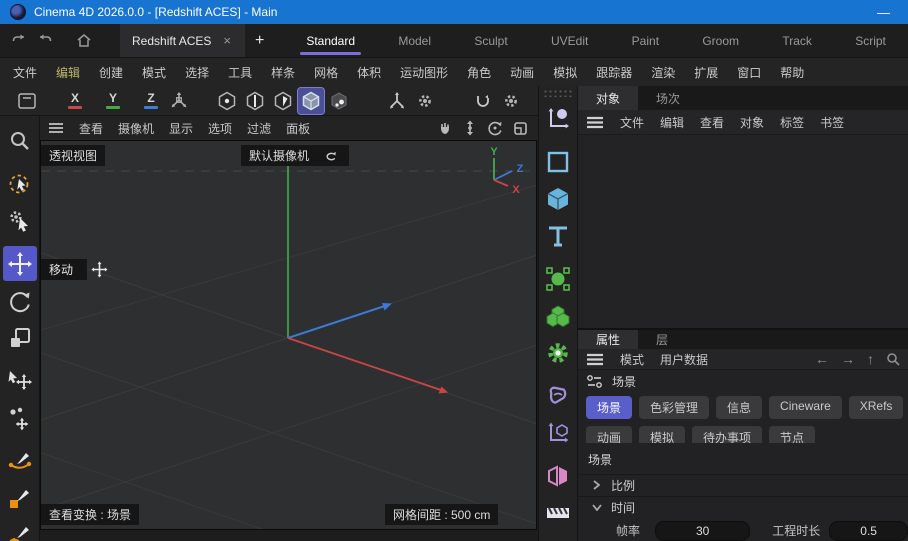  Describe the element at coordinates (369, 72) in the screenshot. I see `menu-volume: 体积` at that location.